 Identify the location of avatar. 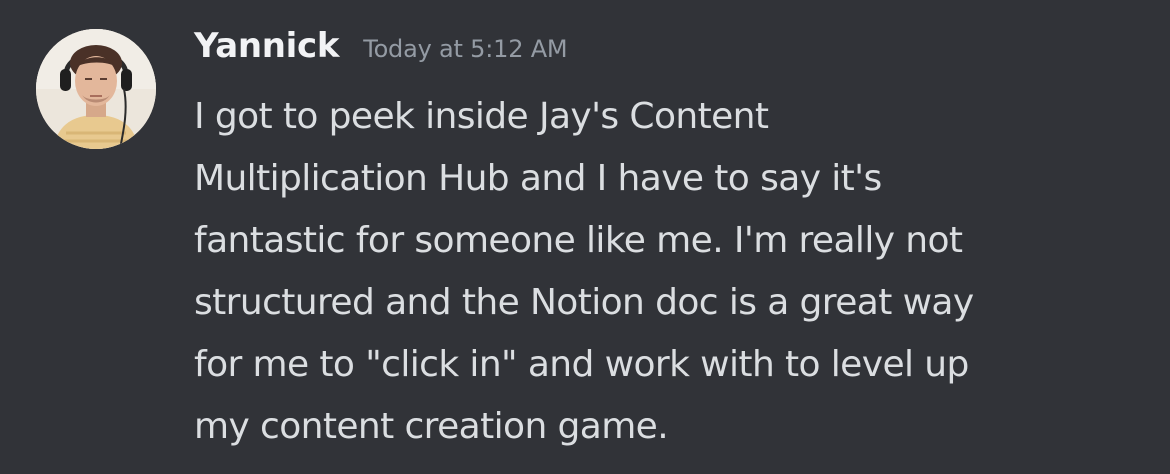
(96, 89).